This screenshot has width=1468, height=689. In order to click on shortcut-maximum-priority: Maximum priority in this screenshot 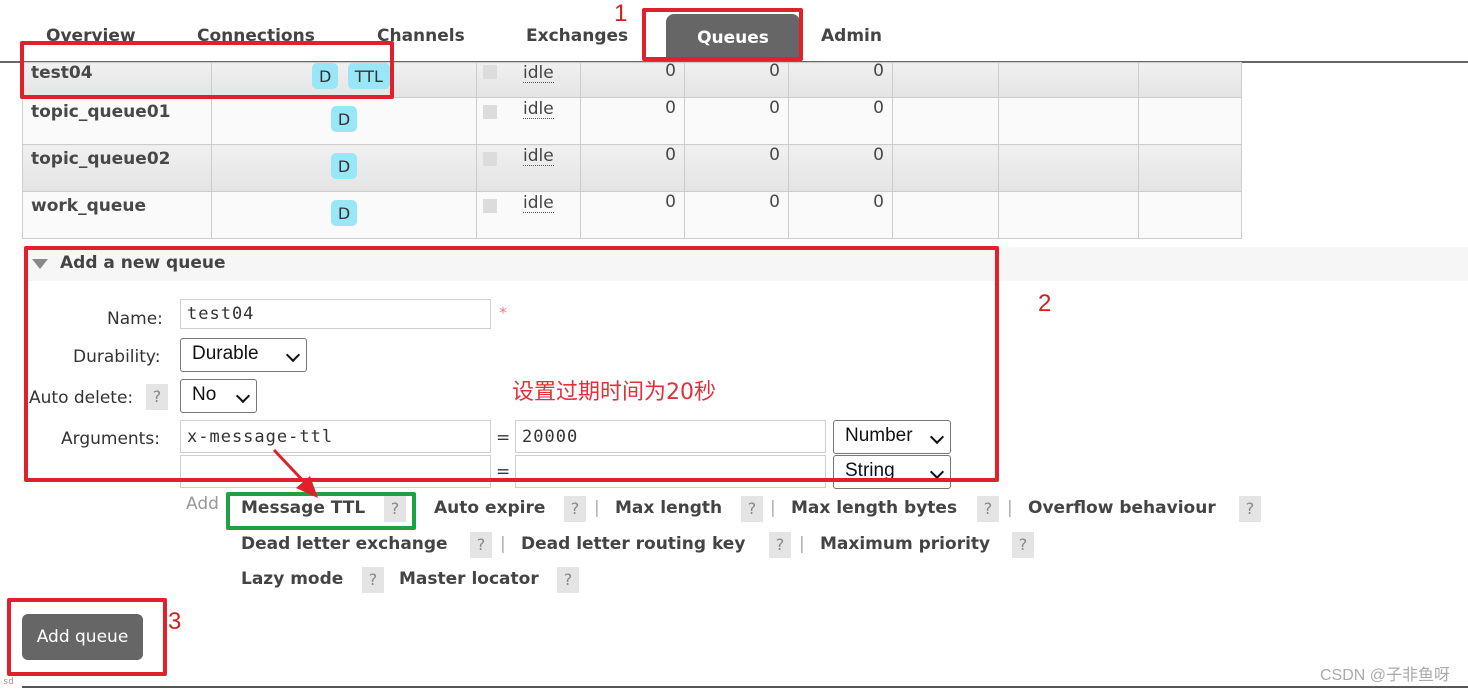, I will do `click(905, 544)`.